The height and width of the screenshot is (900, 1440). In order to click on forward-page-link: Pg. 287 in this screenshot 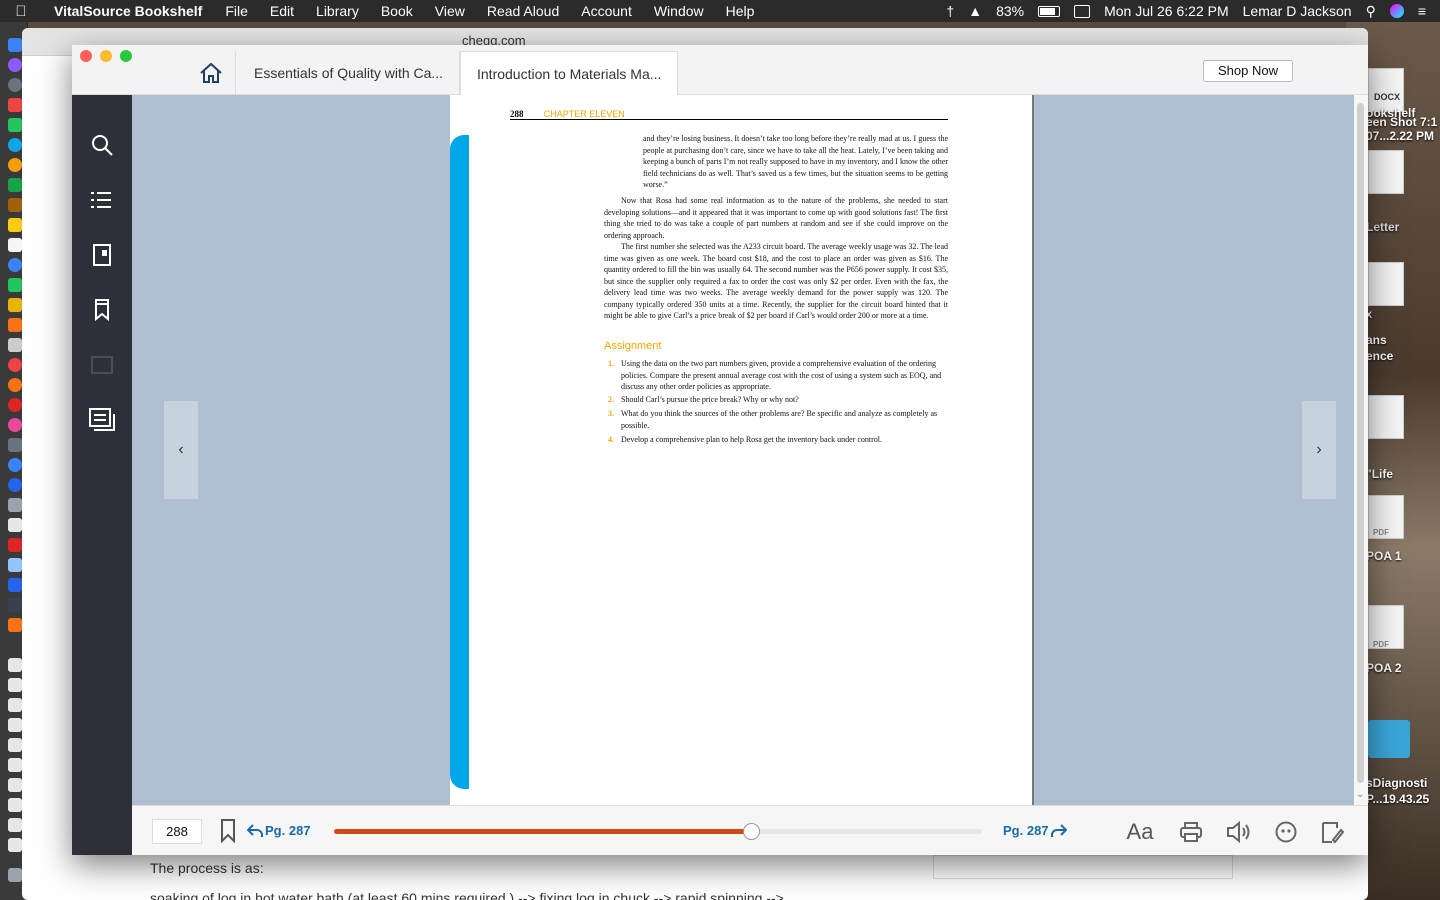, I will do `click(1035, 830)`.